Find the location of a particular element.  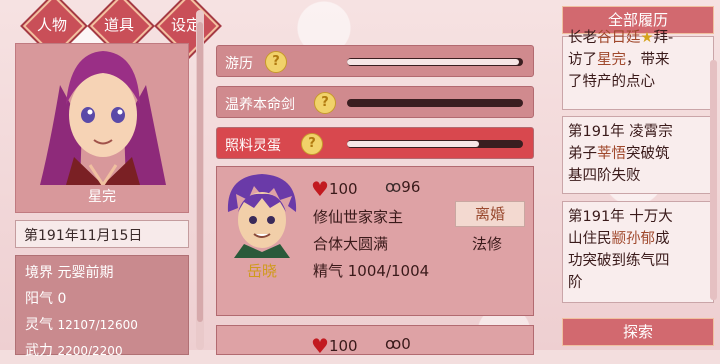

history-name: 谷日廷 is located at coordinates (619, 38).